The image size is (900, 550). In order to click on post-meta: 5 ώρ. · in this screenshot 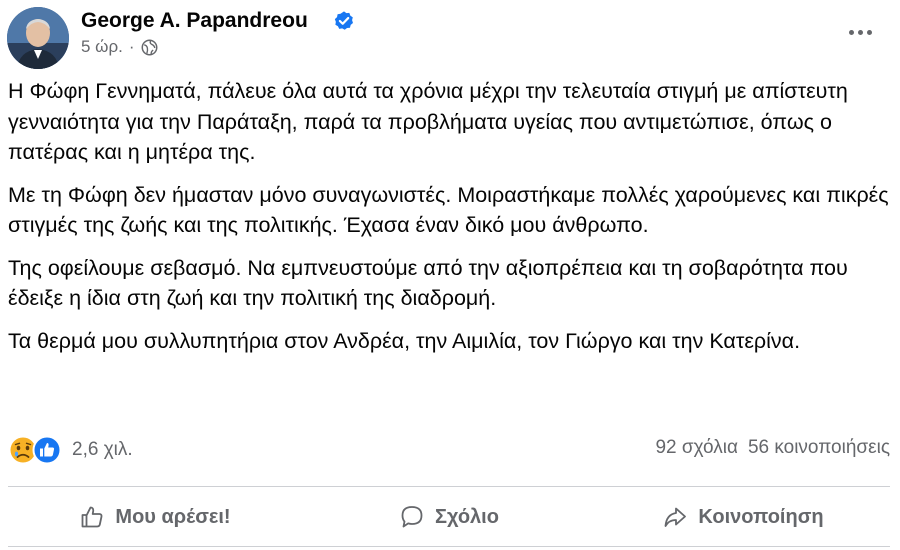, I will do `click(119, 47)`.